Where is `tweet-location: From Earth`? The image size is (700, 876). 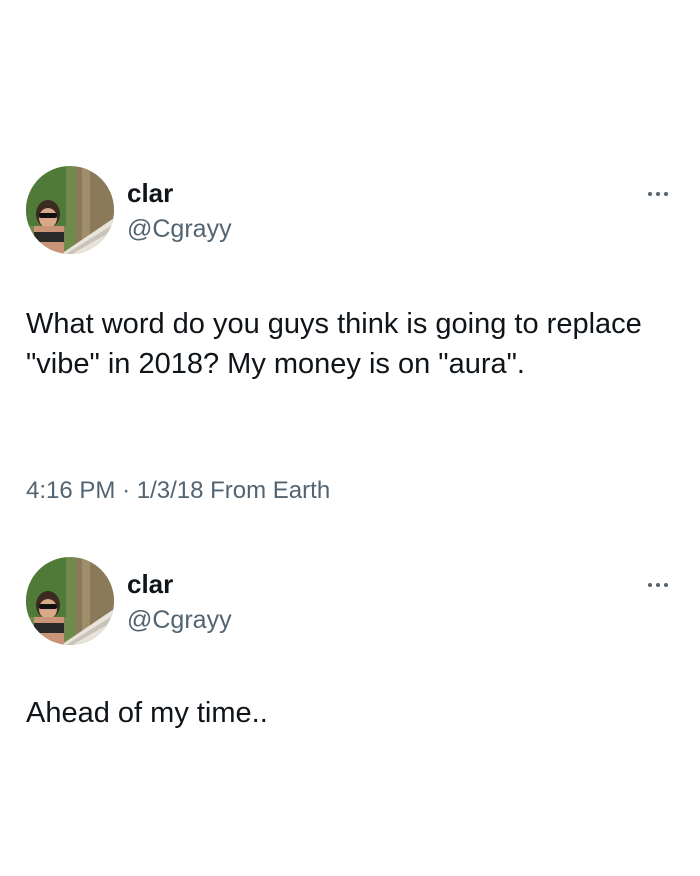 tweet-location: From Earth is located at coordinates (270, 490).